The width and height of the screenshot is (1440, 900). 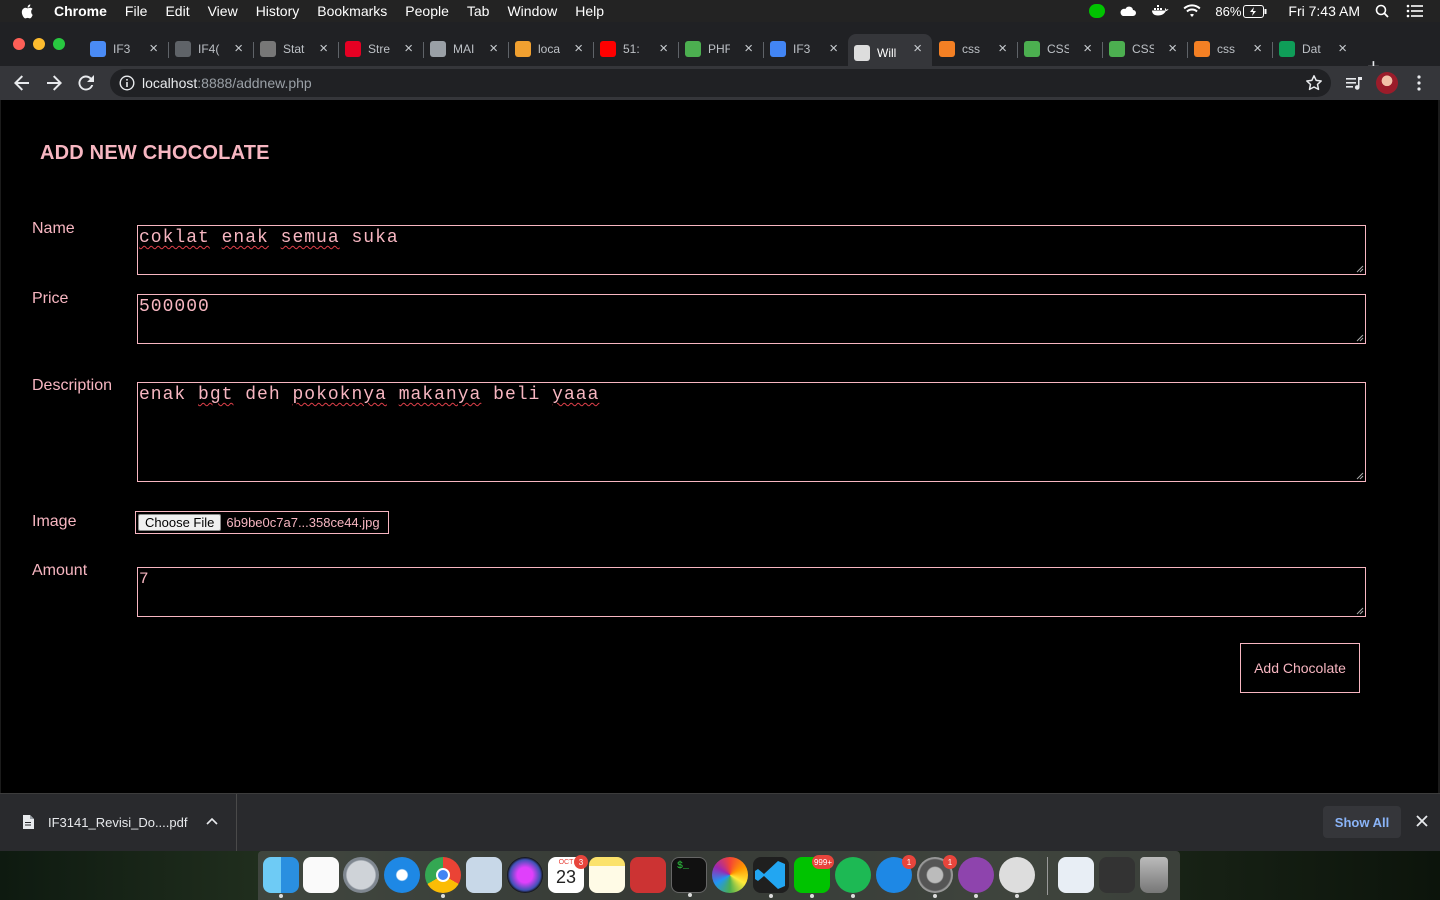 What do you see at coordinates (352, 11) in the screenshot?
I see `menu-bookmarks: Bookmarks` at bounding box center [352, 11].